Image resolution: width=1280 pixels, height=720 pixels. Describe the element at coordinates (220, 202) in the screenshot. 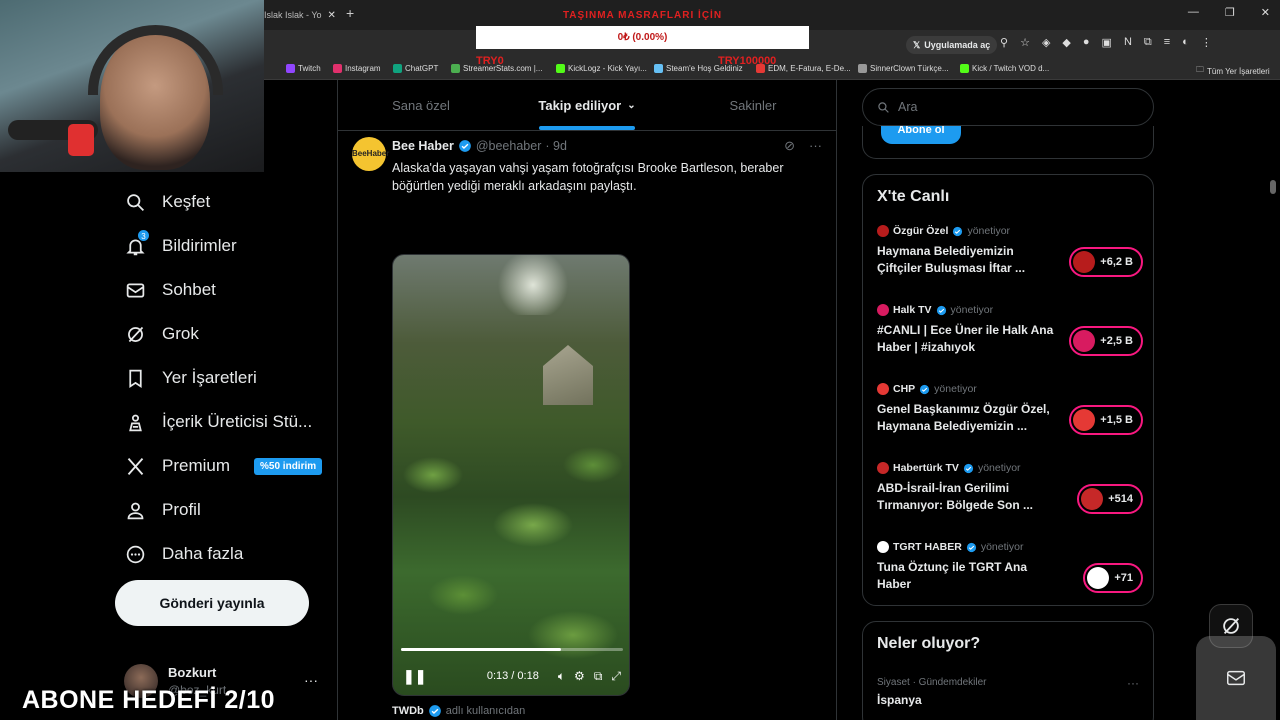

I see `sidebar-item-explore: Keşfet` at that location.